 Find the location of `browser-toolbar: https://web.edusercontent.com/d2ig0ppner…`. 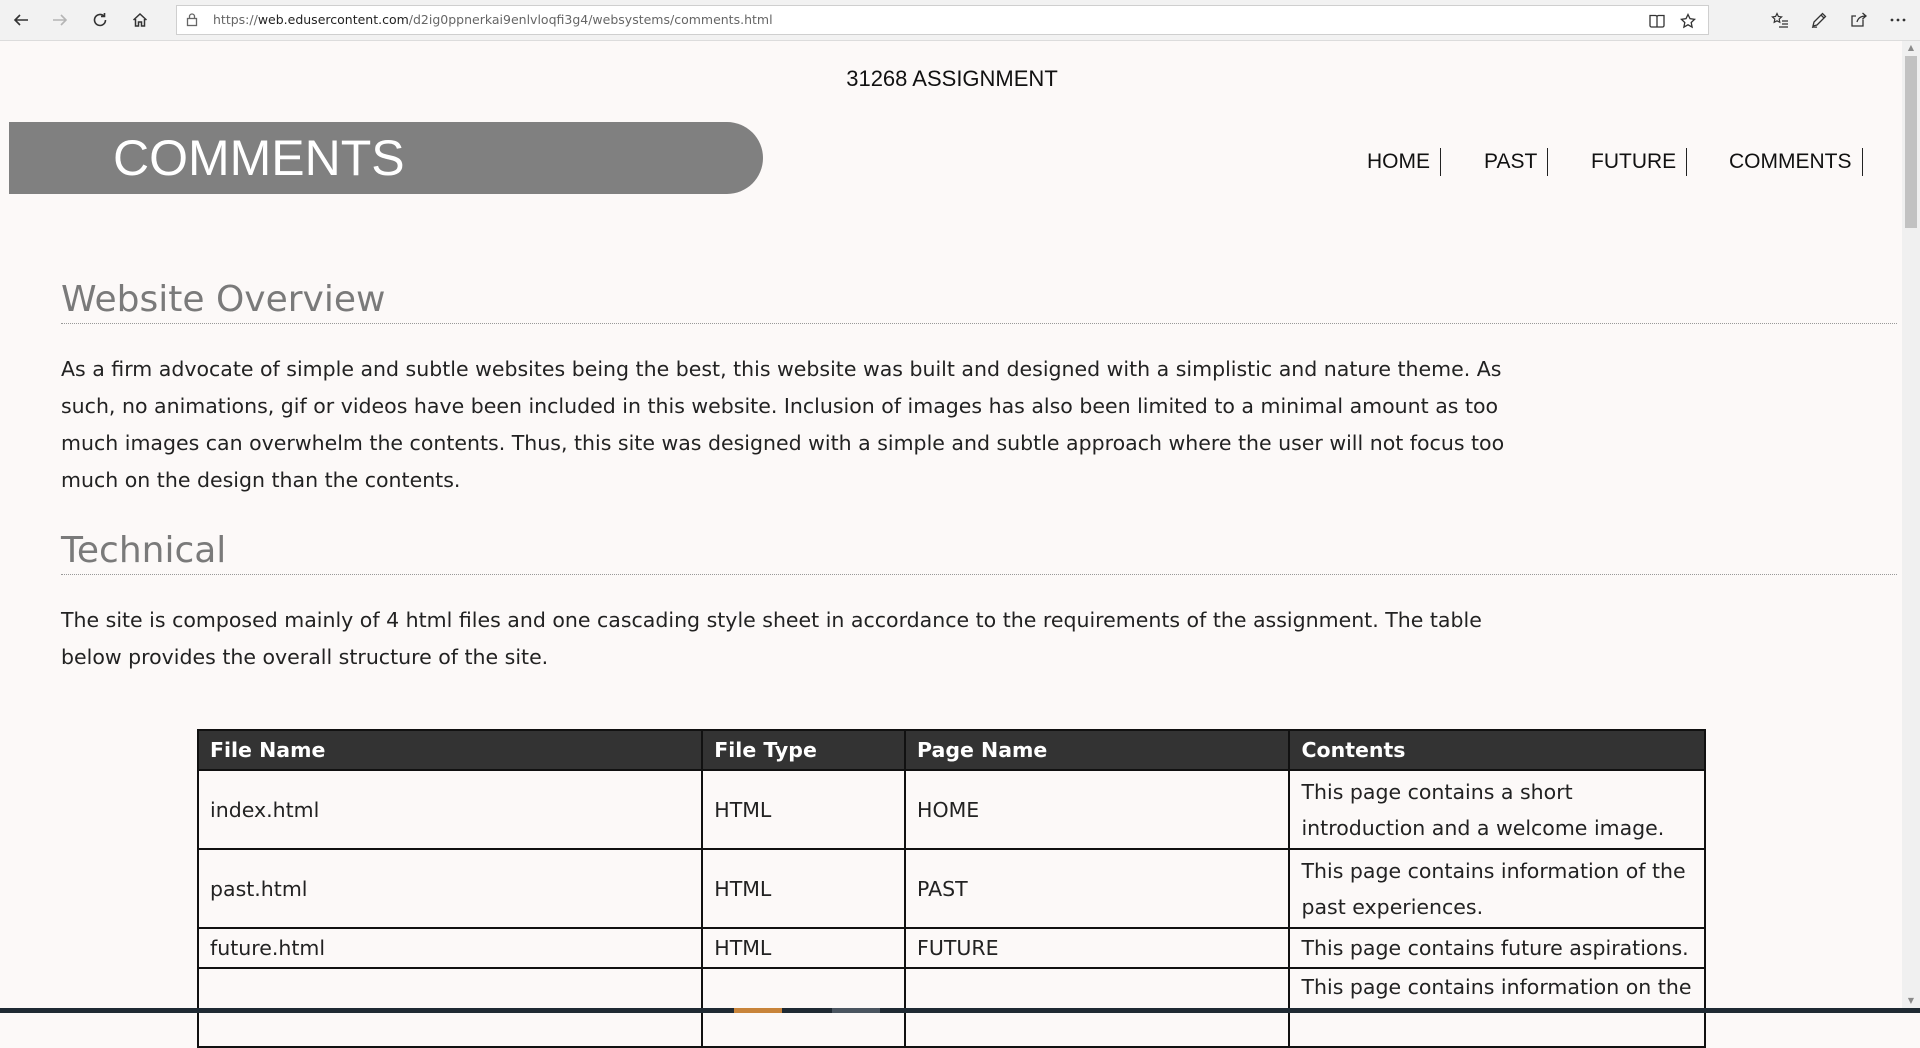

browser-toolbar: https://web.edusercontent.com/d2ig0ppner… is located at coordinates (960, 20).